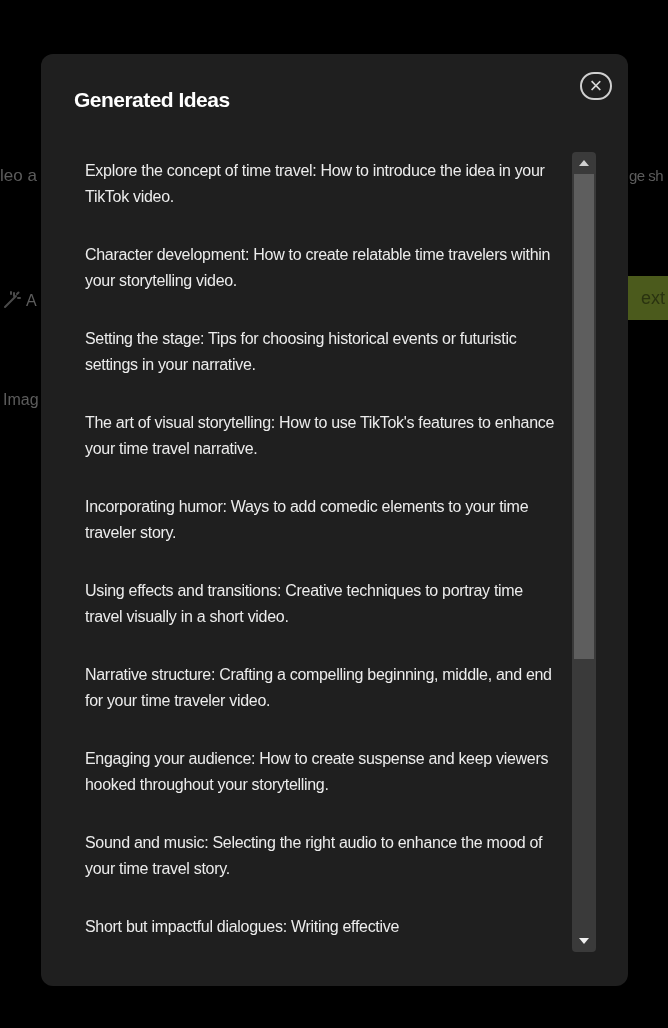 This screenshot has width=668, height=1028. What do you see at coordinates (584, 941) in the screenshot?
I see `scroll-down-icon` at bounding box center [584, 941].